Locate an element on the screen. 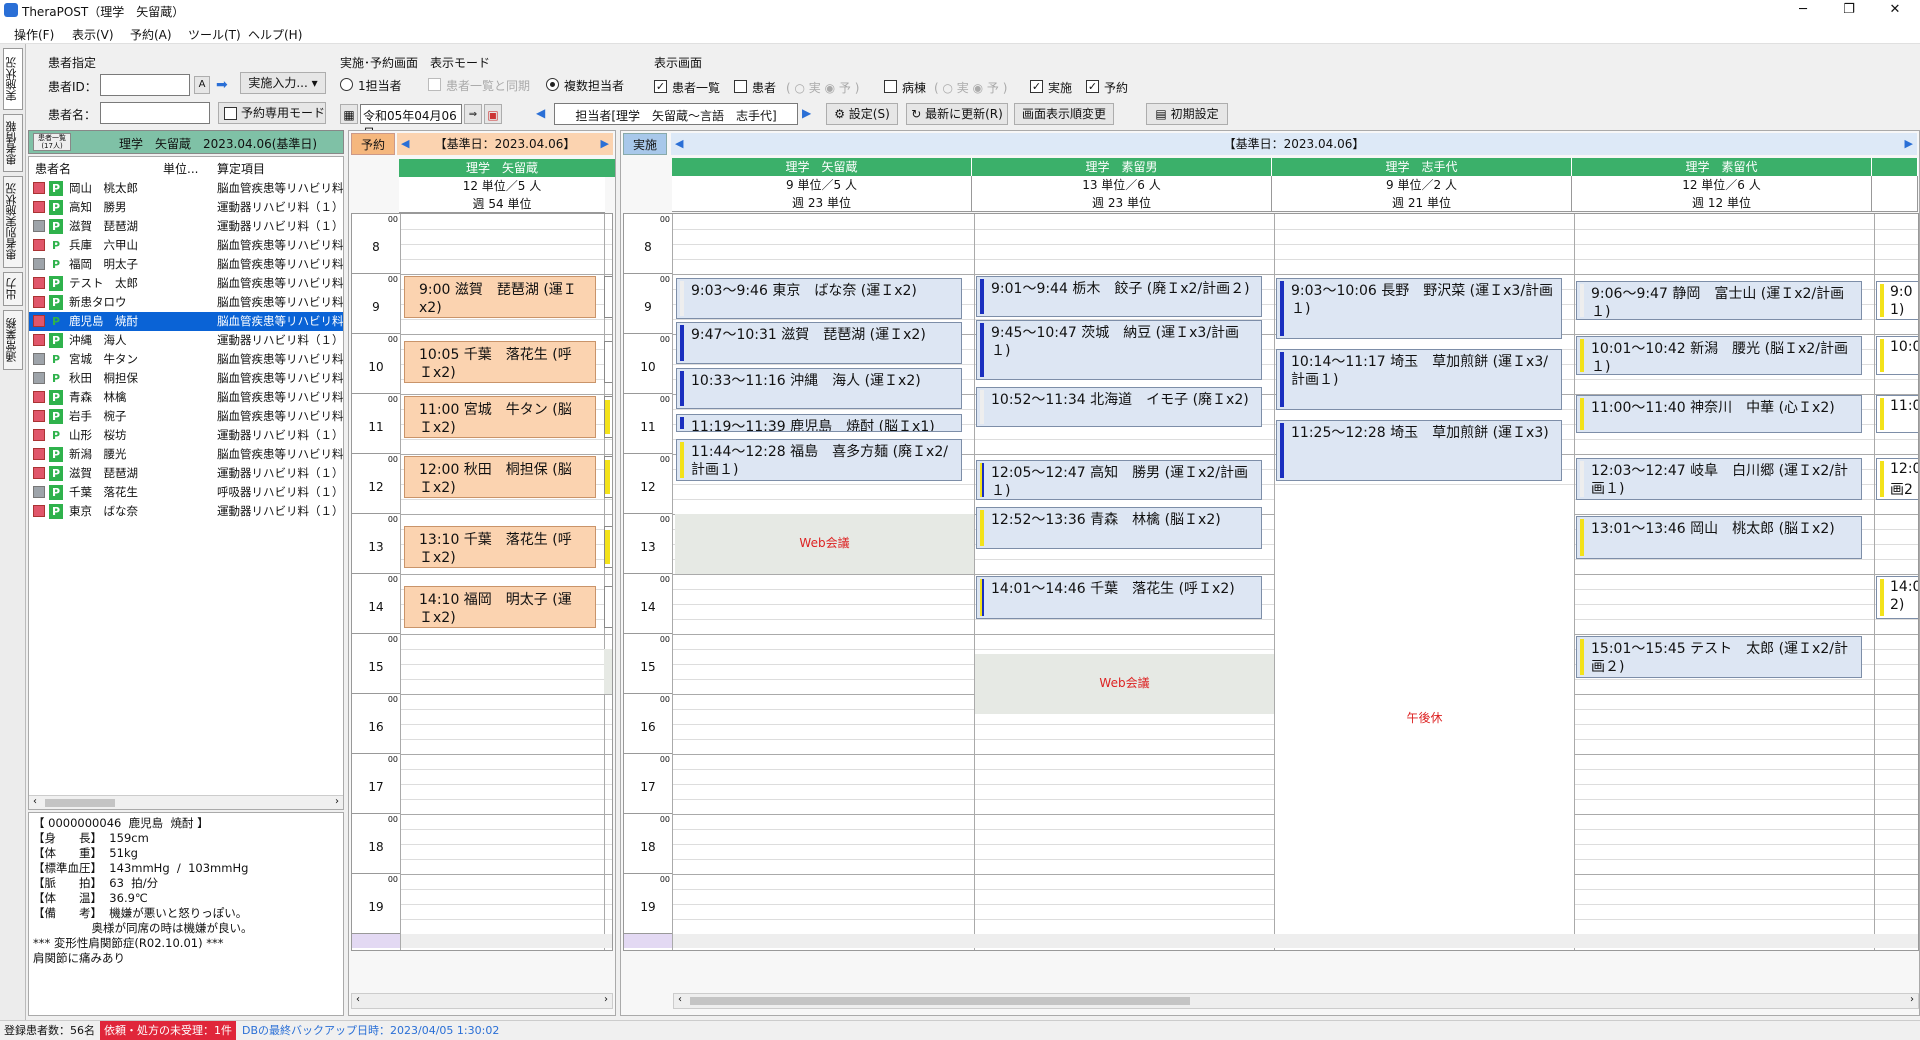  menu-help: ヘルプ(H) is located at coordinates (275, 34).